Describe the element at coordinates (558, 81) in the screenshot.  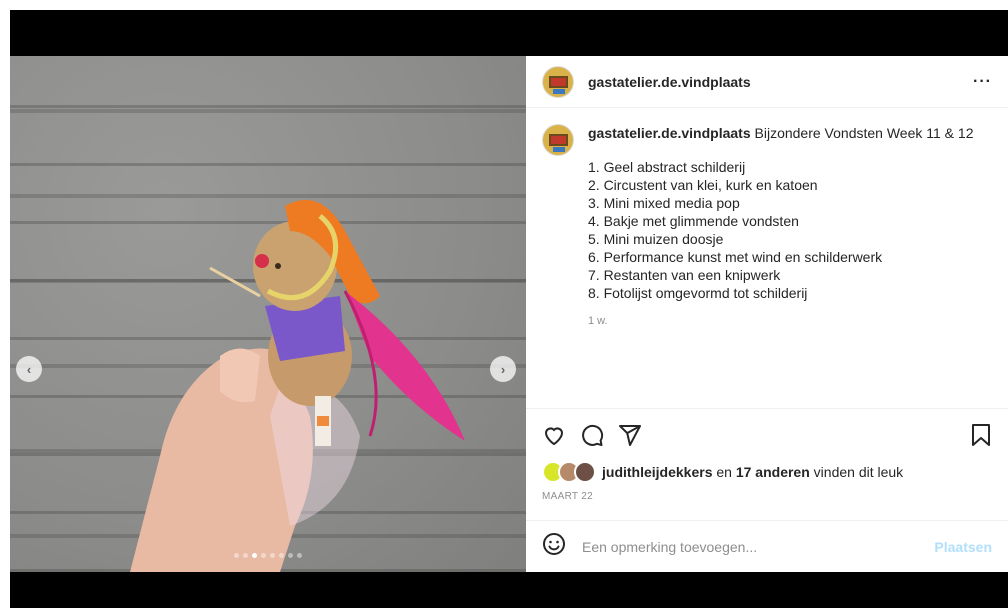
I see `avatar` at that location.